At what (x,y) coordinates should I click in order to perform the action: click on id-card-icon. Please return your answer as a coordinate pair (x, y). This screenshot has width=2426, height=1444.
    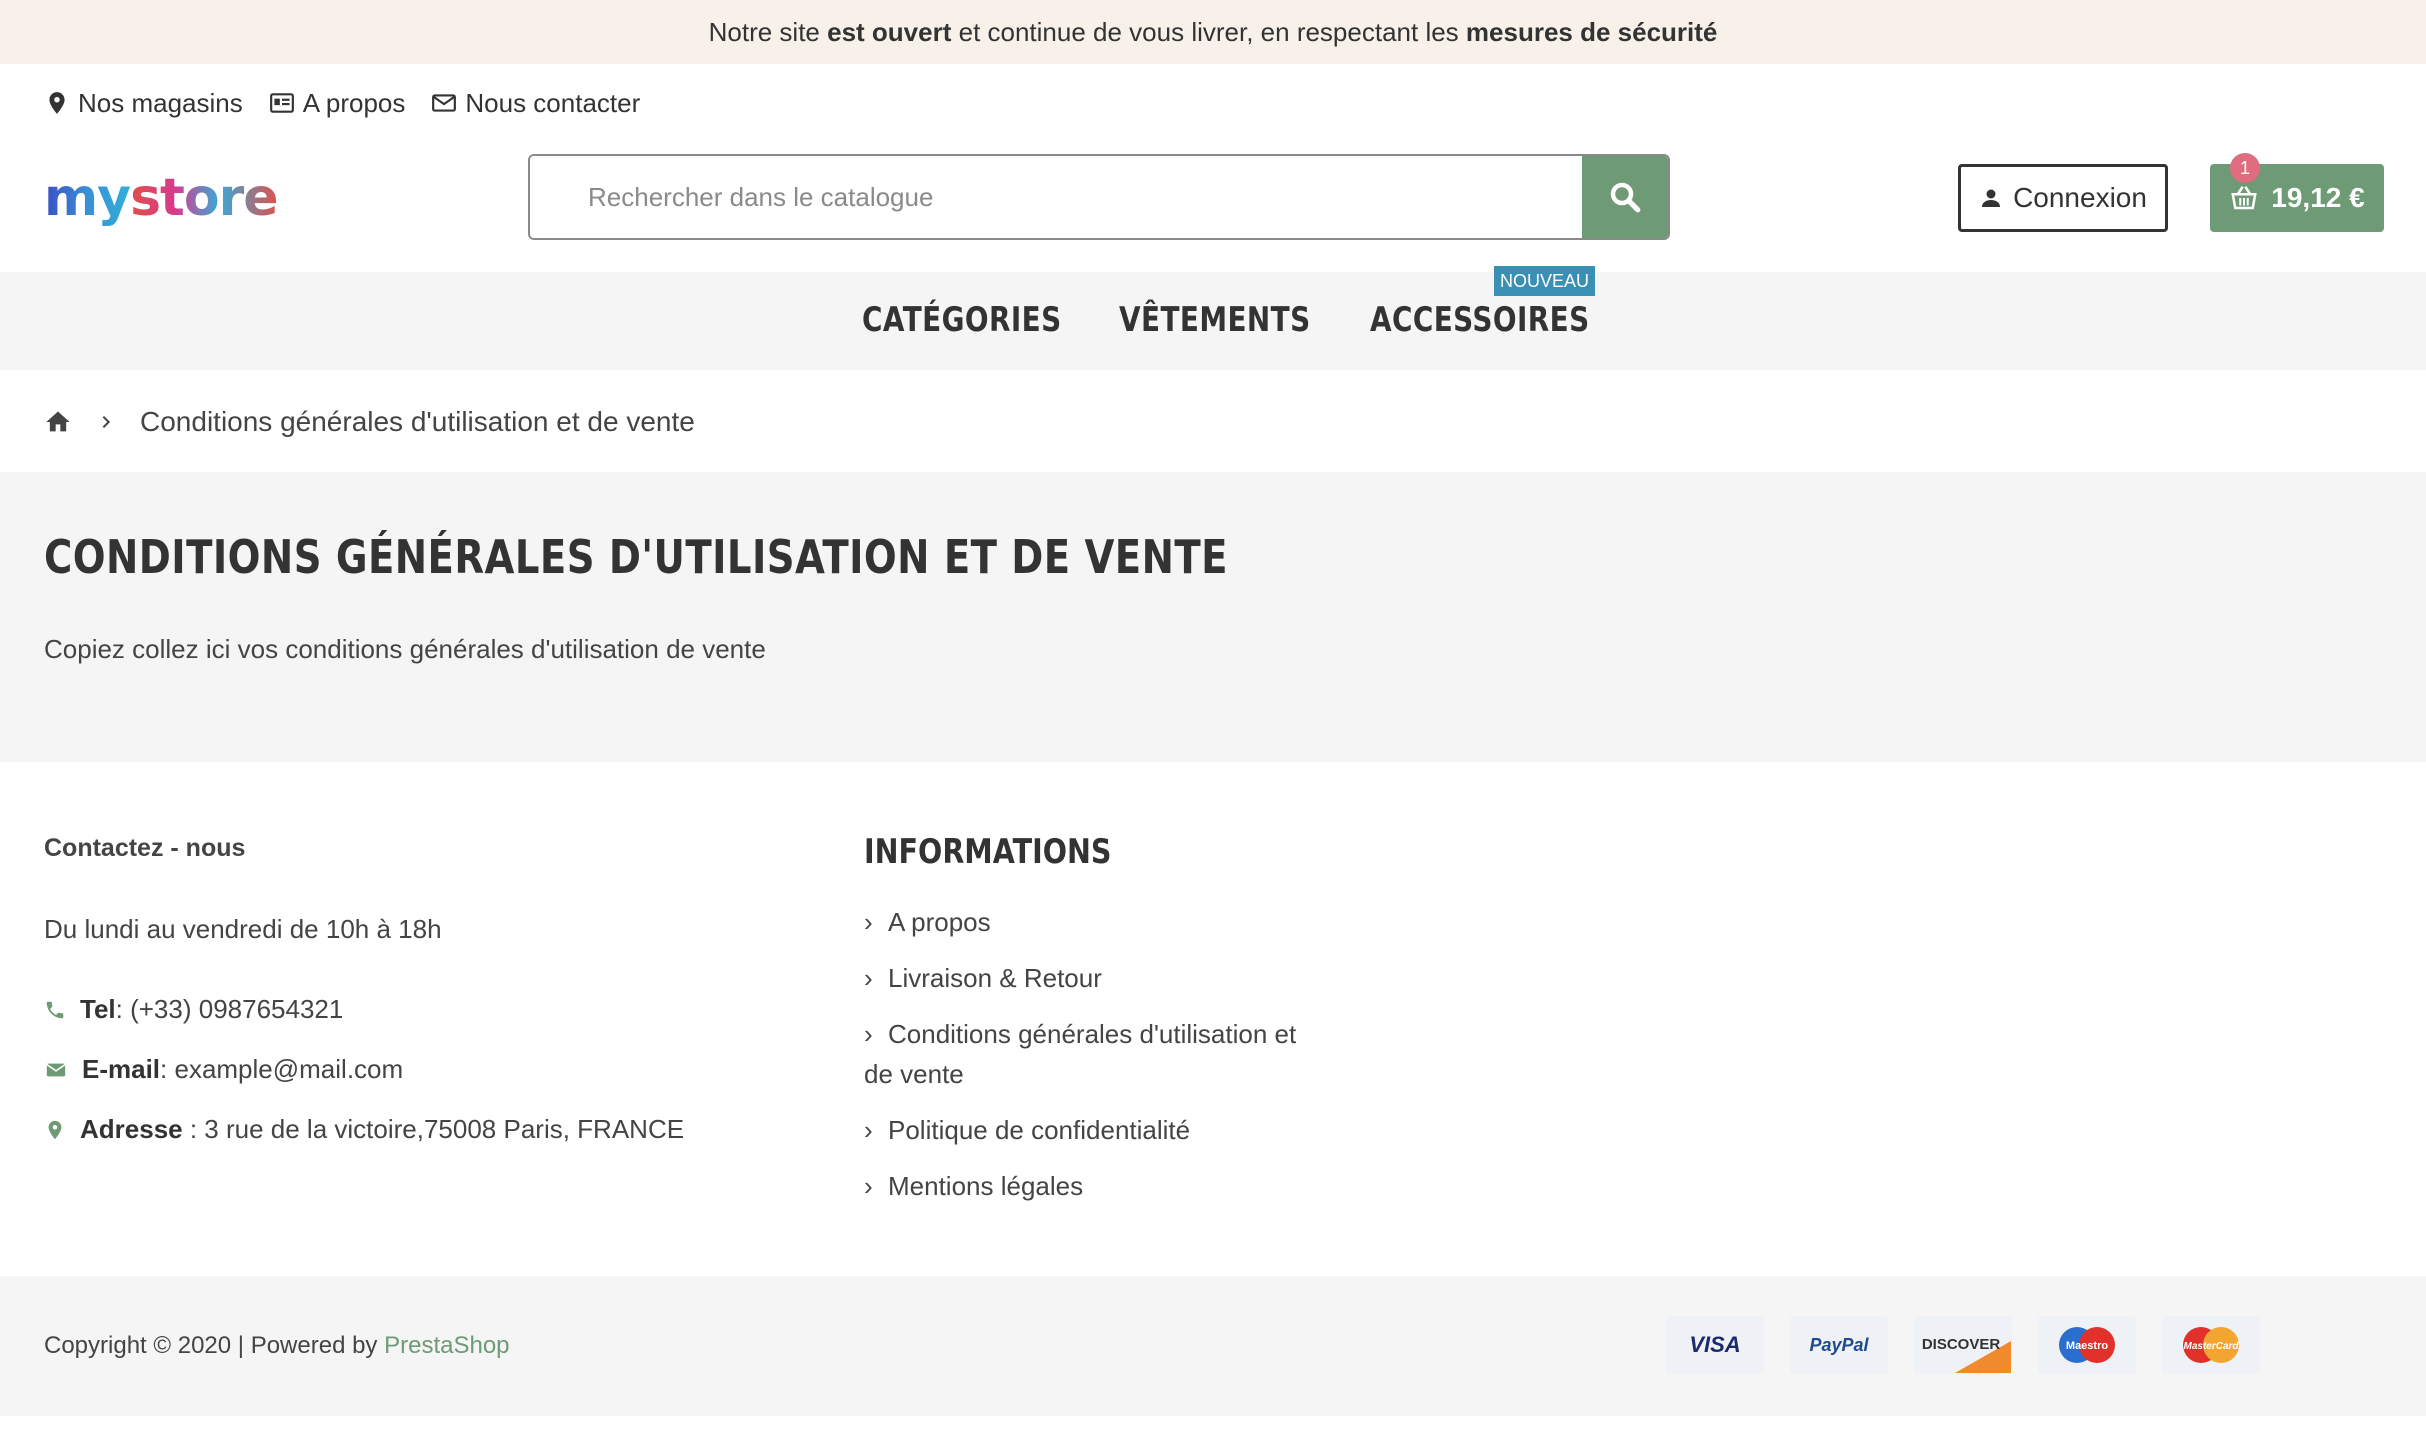
    Looking at the image, I should click on (281, 103).